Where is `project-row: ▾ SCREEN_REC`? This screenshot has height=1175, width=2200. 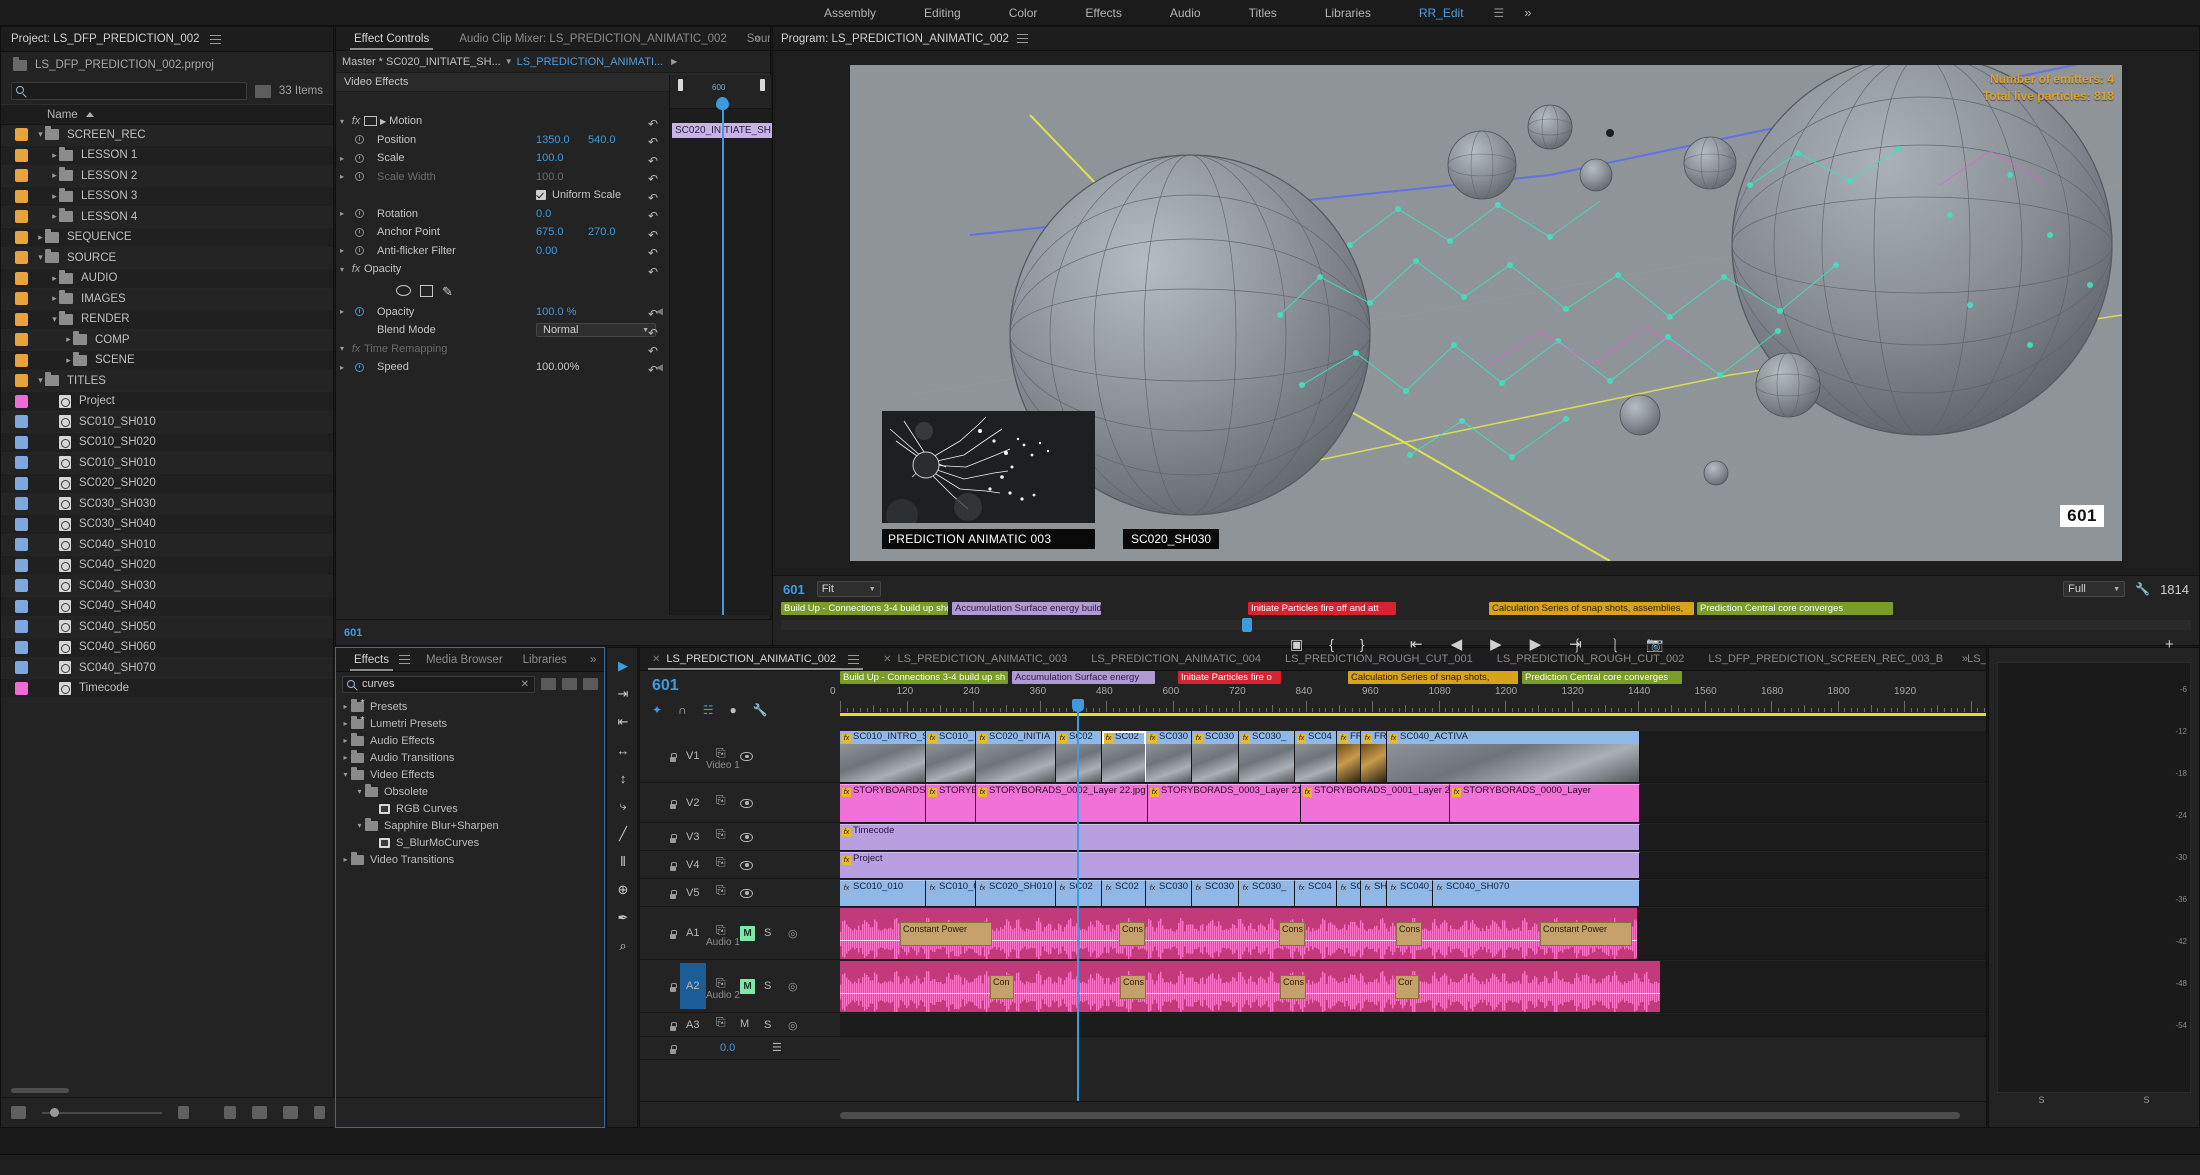
project-row: ▾ SCREEN_REC is located at coordinates (167, 135).